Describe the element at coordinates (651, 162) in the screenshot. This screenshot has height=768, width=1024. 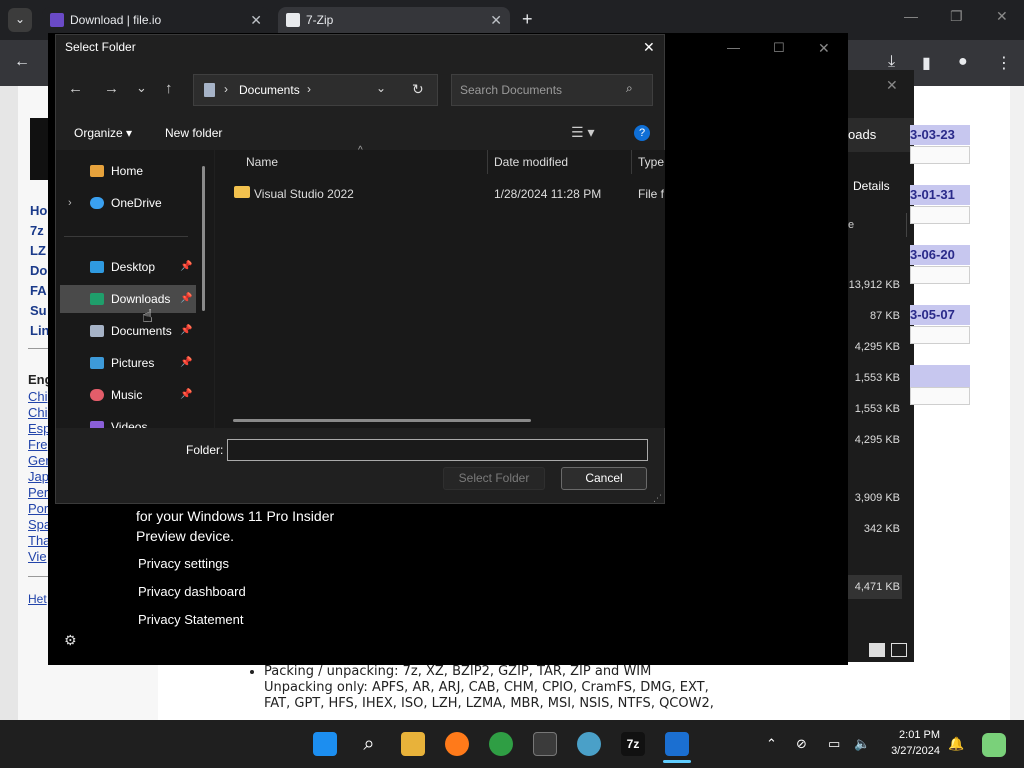
I see `column-type: Type` at that location.